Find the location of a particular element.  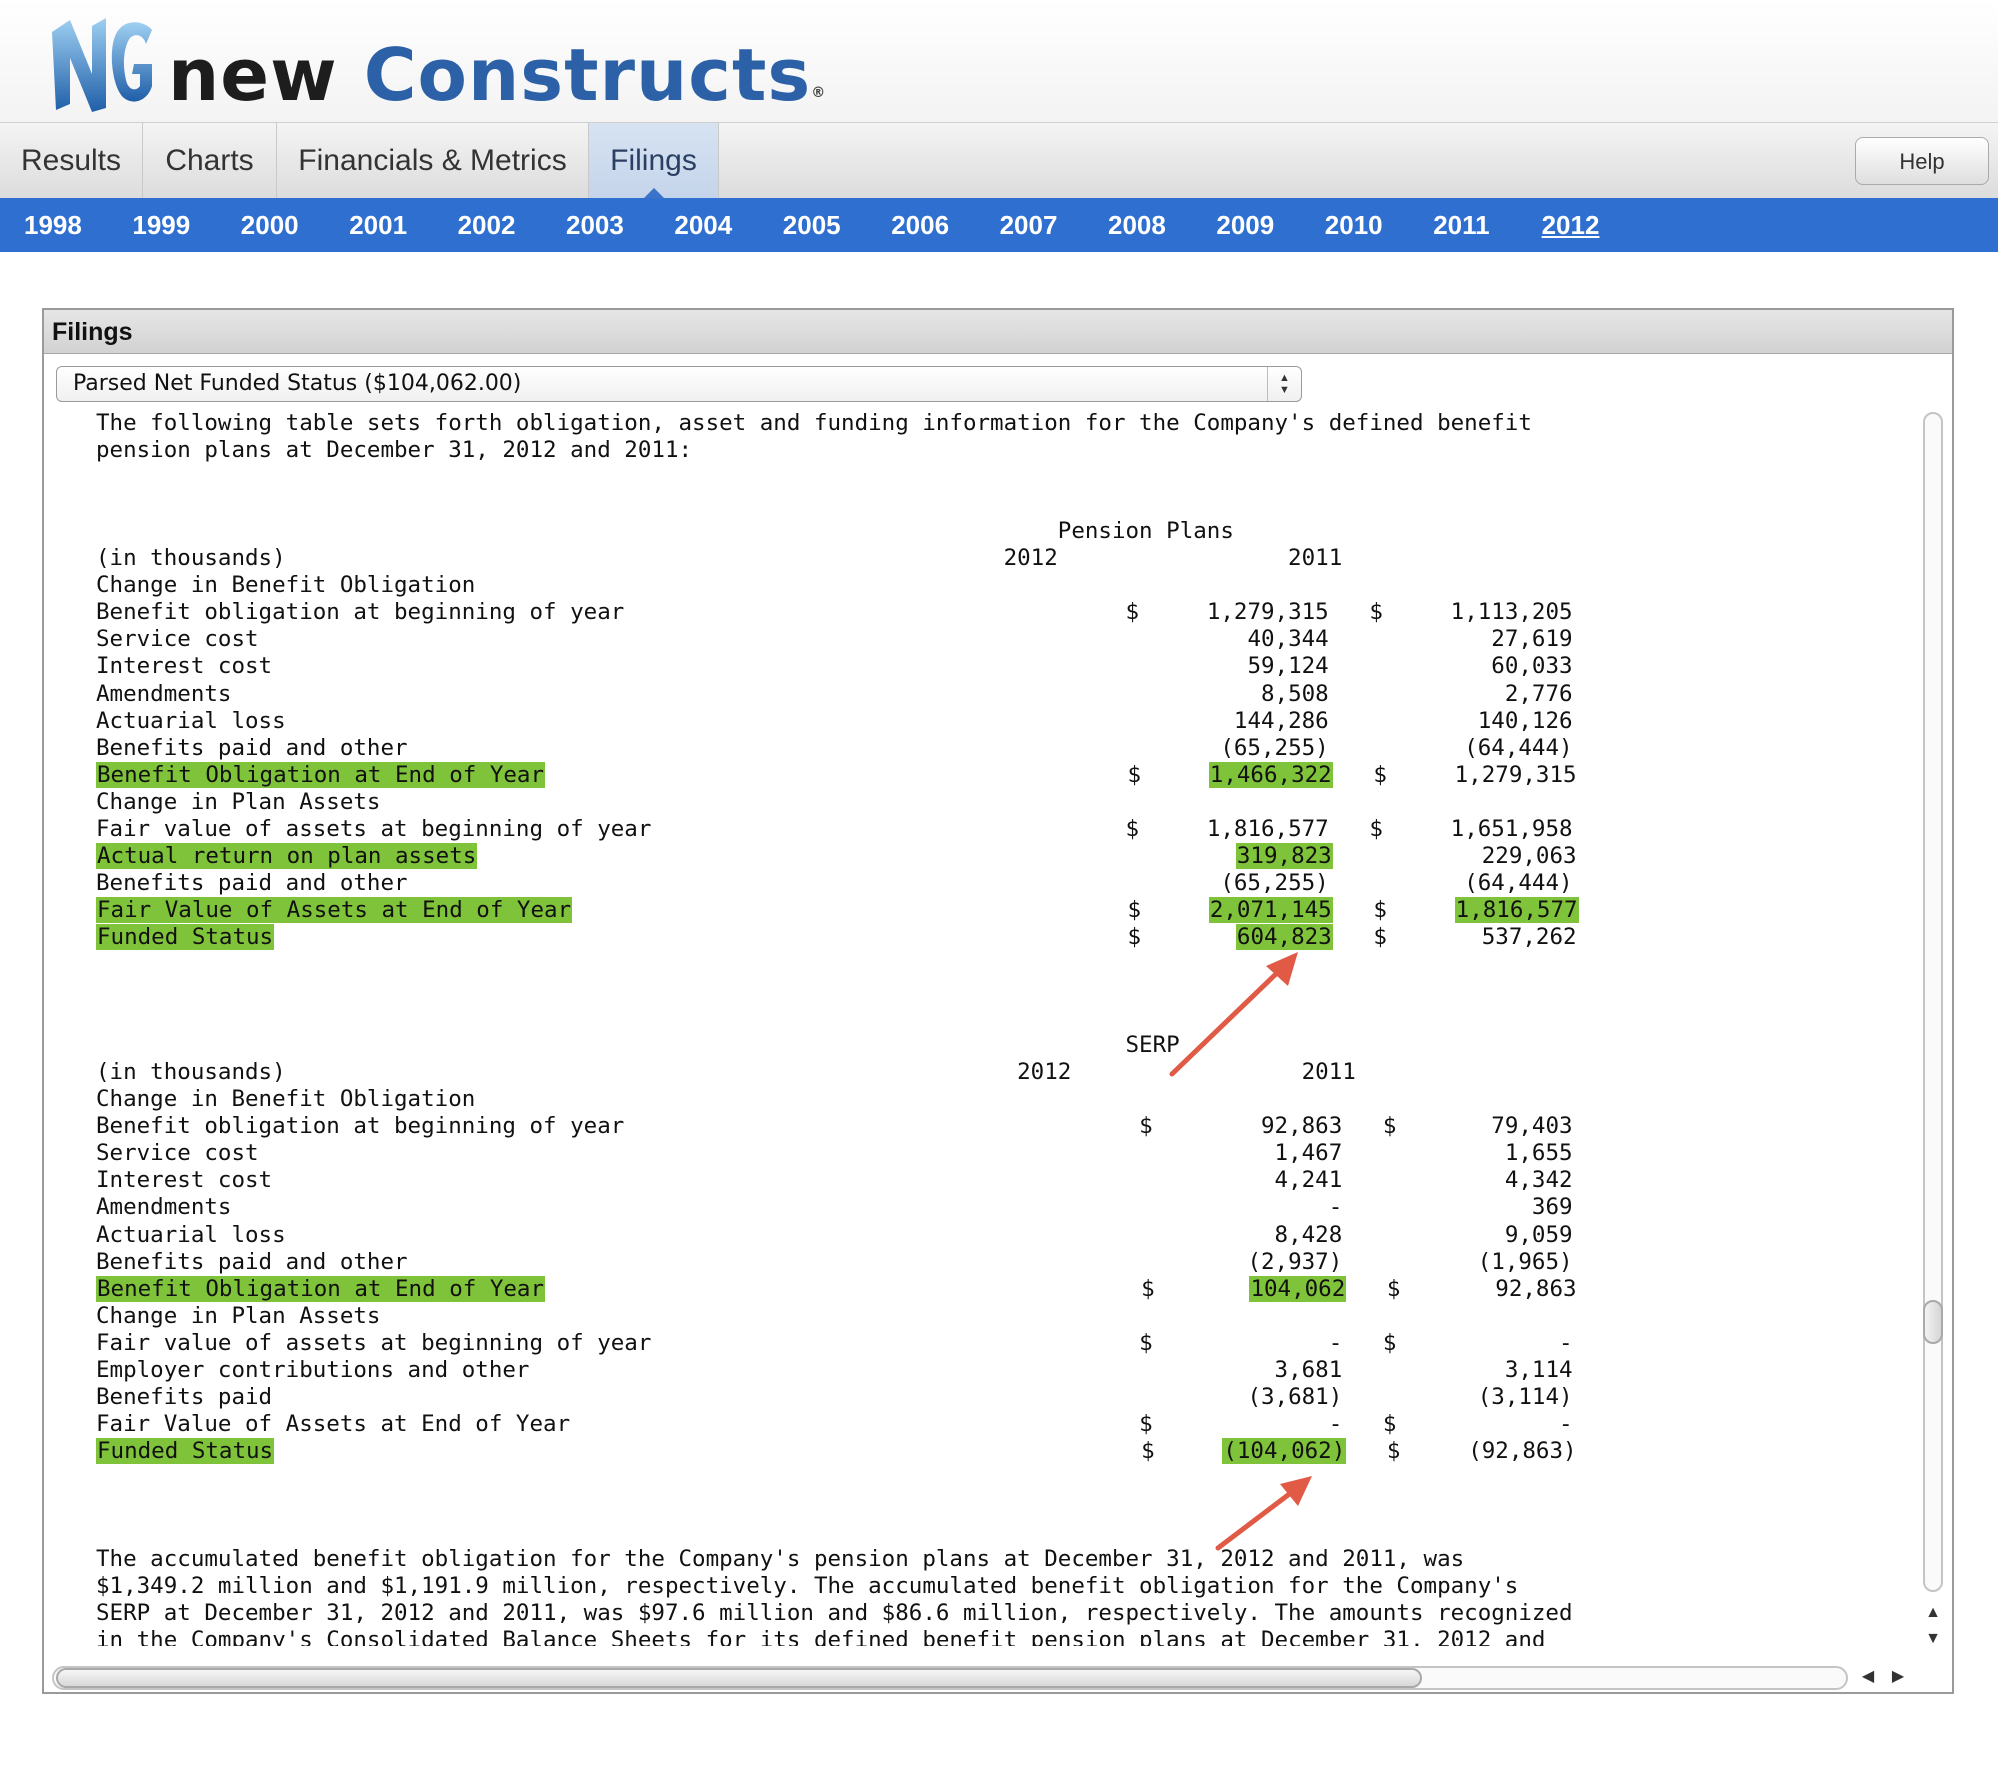

value-cell-2011: (1,965) is located at coordinates (1525, 1261).